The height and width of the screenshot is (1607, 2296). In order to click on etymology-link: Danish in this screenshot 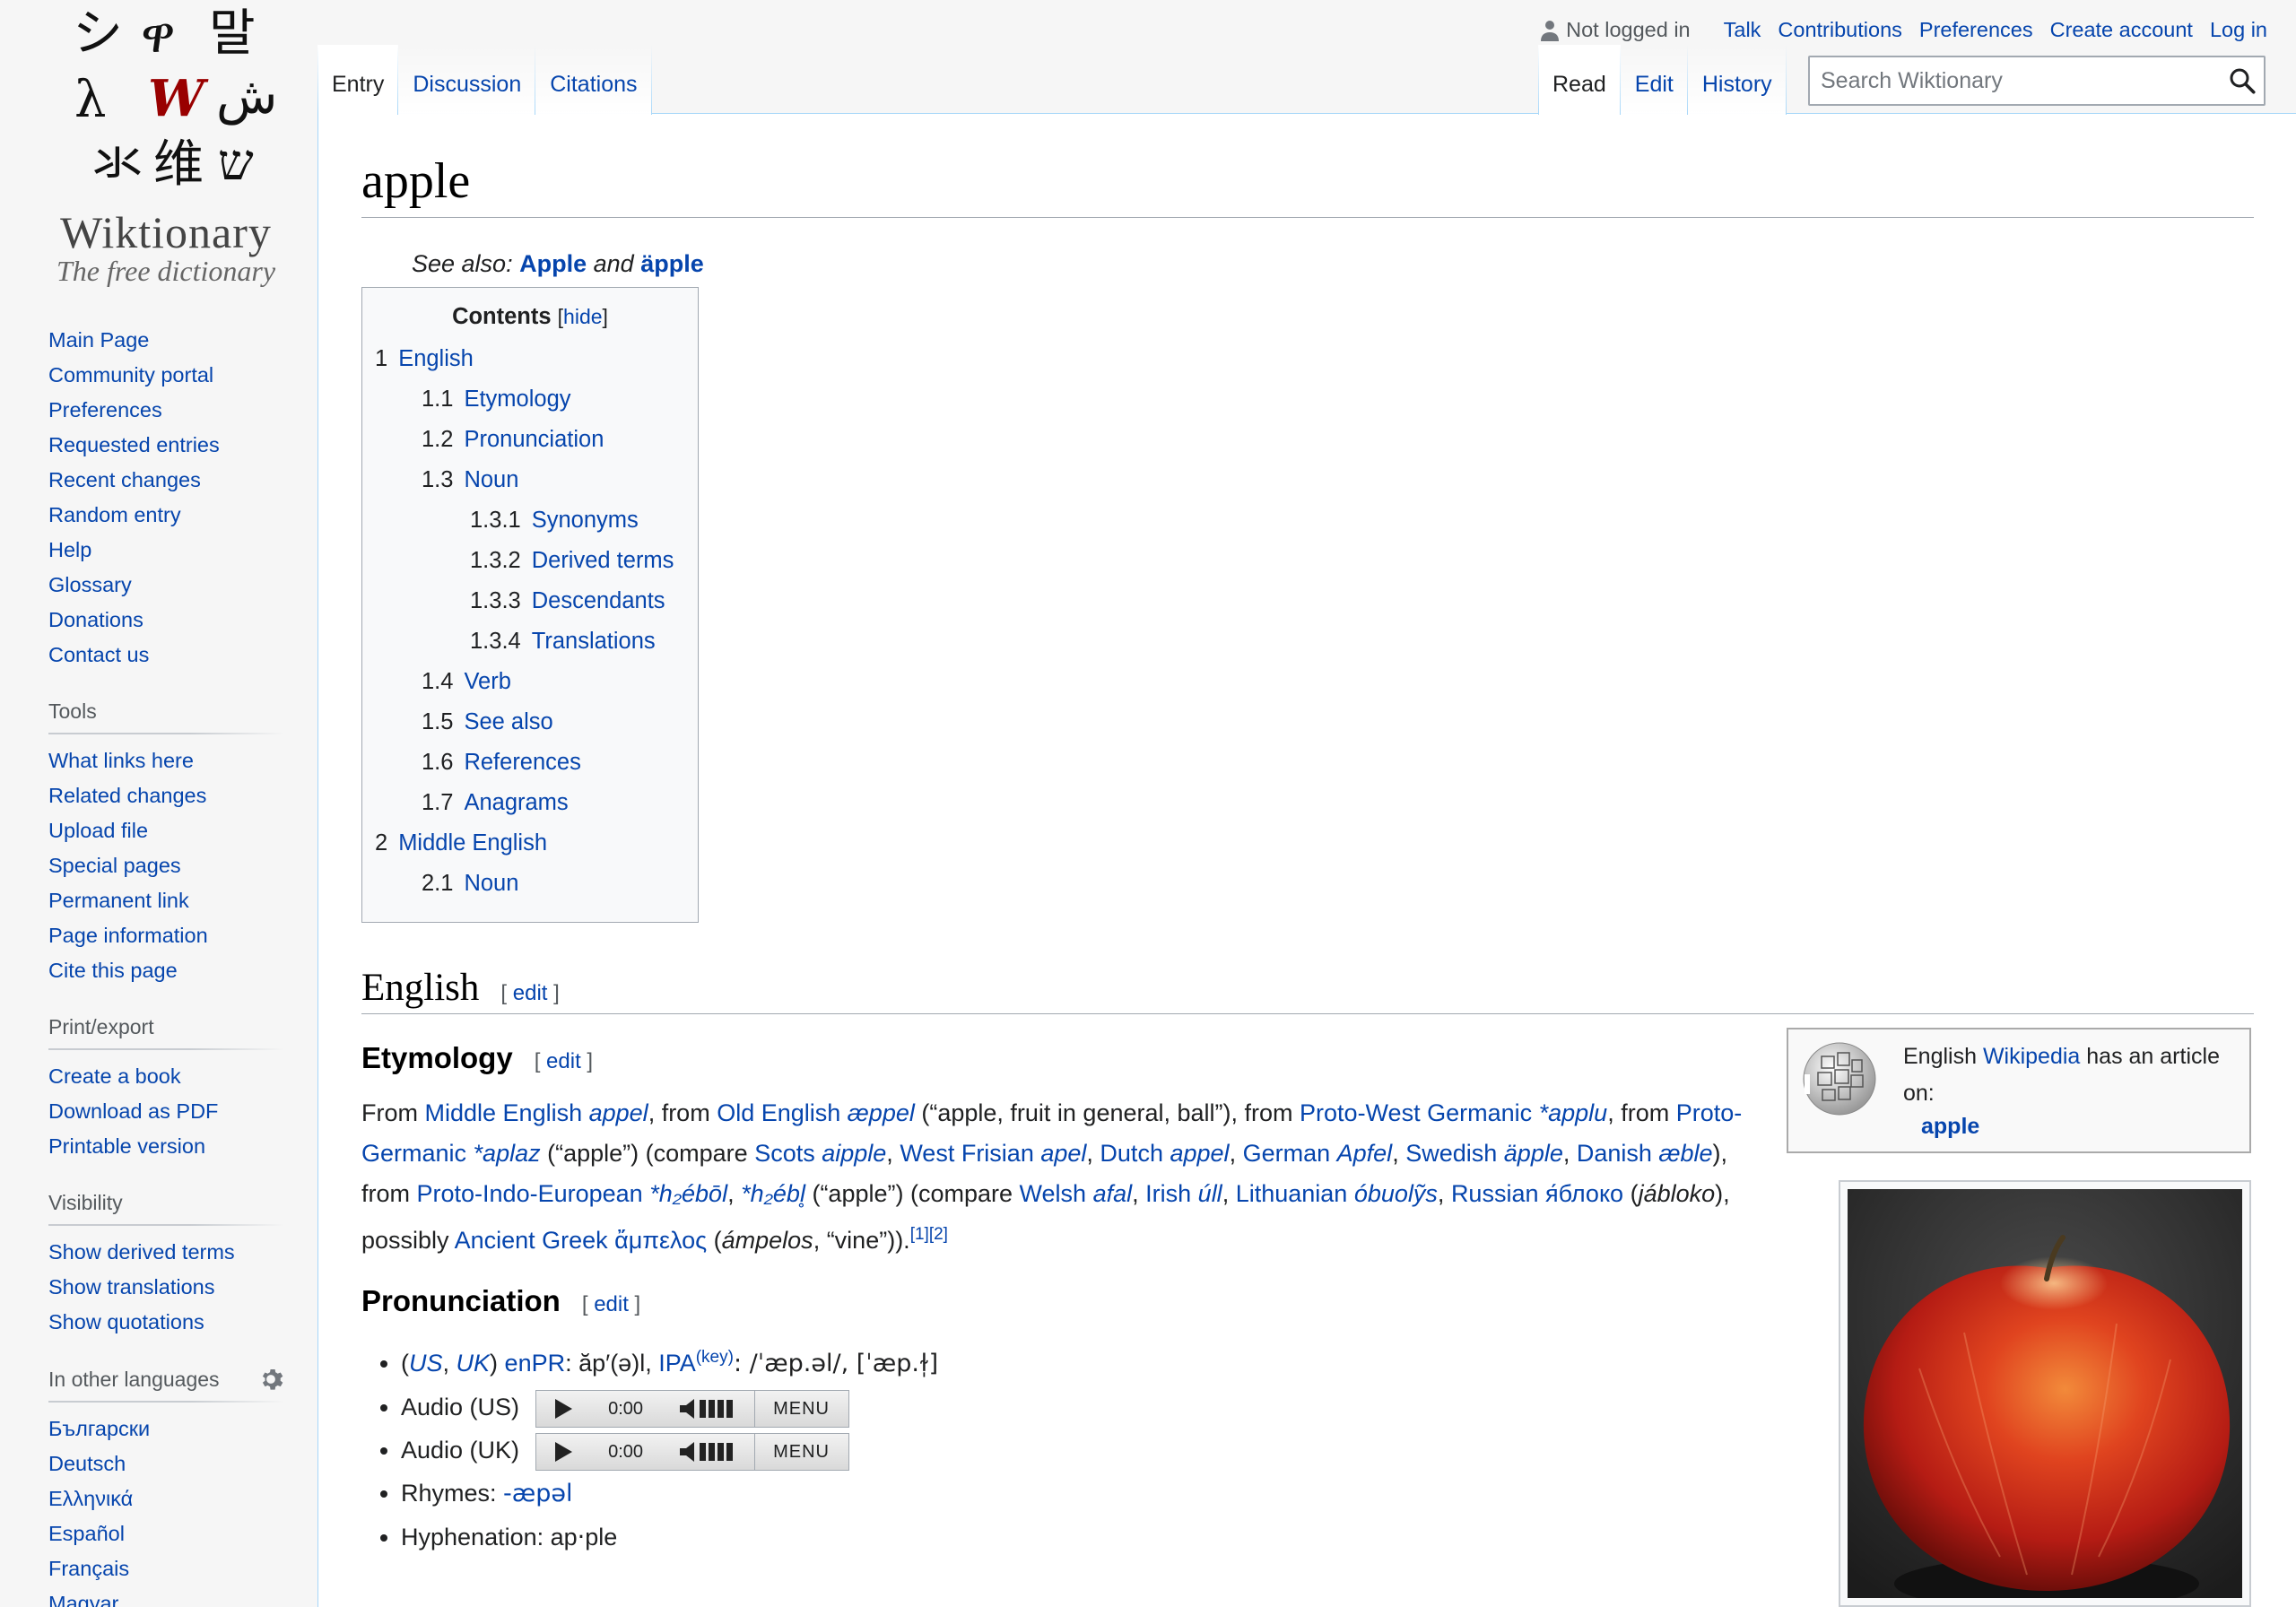, I will do `click(1614, 1154)`.